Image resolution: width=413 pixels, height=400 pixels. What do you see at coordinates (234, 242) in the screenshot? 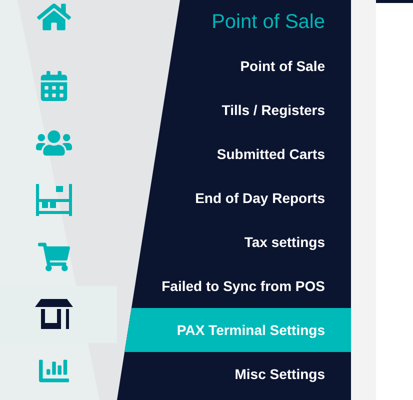
I see `menu-item: Tax settings` at bounding box center [234, 242].